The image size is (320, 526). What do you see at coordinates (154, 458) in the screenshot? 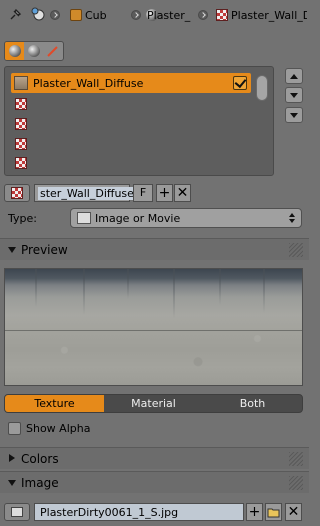
I see `colors-panel-header: Colors` at bounding box center [154, 458].